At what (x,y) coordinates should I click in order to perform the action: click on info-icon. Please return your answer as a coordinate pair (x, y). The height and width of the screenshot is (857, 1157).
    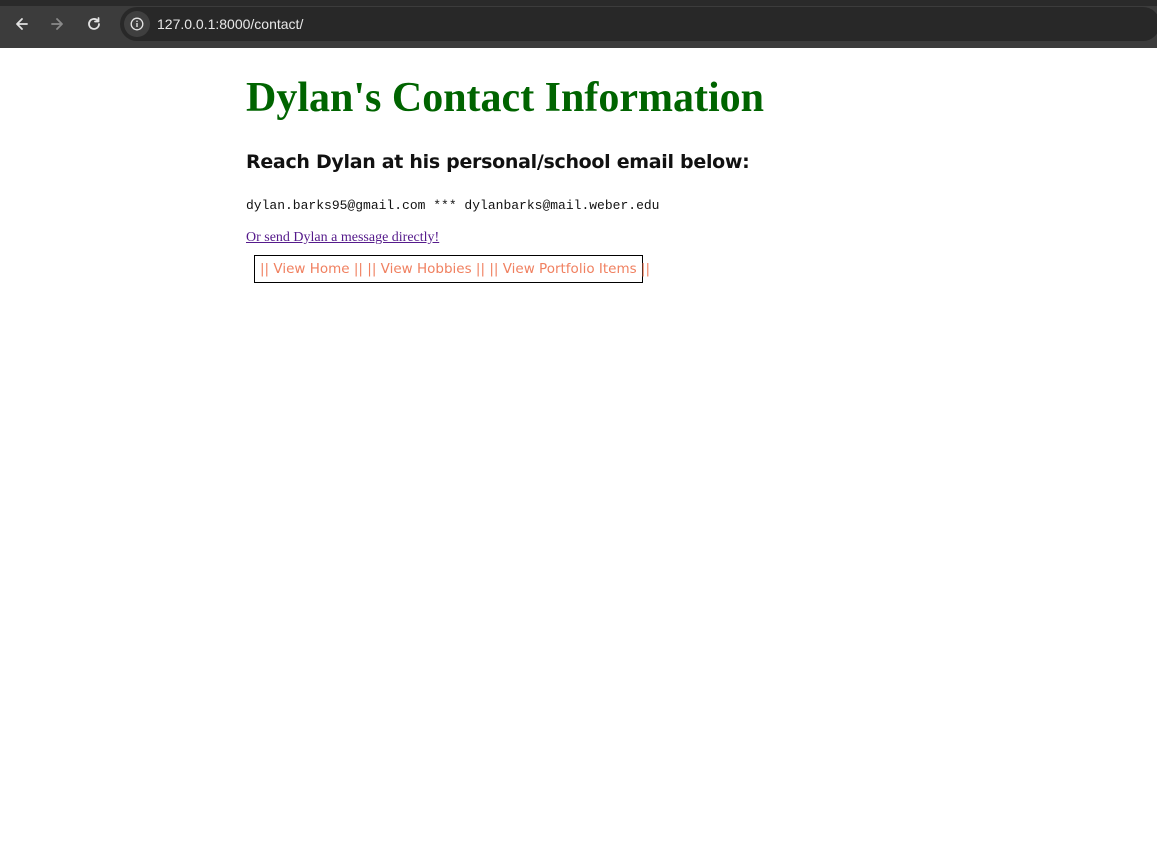
    Looking at the image, I should click on (137, 24).